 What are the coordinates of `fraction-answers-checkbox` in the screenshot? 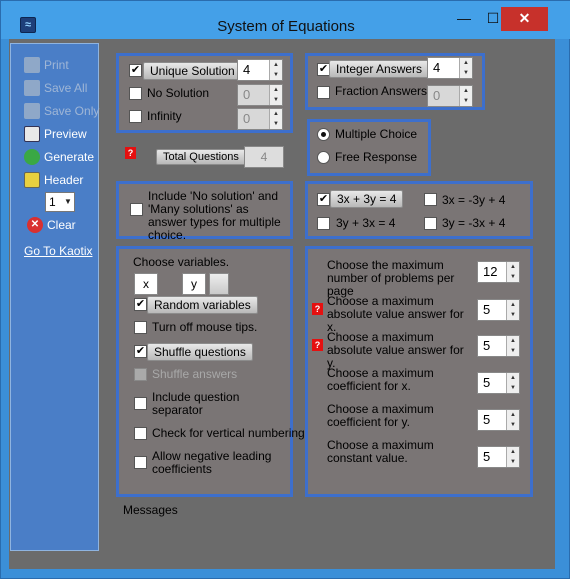 It's located at (323, 92).